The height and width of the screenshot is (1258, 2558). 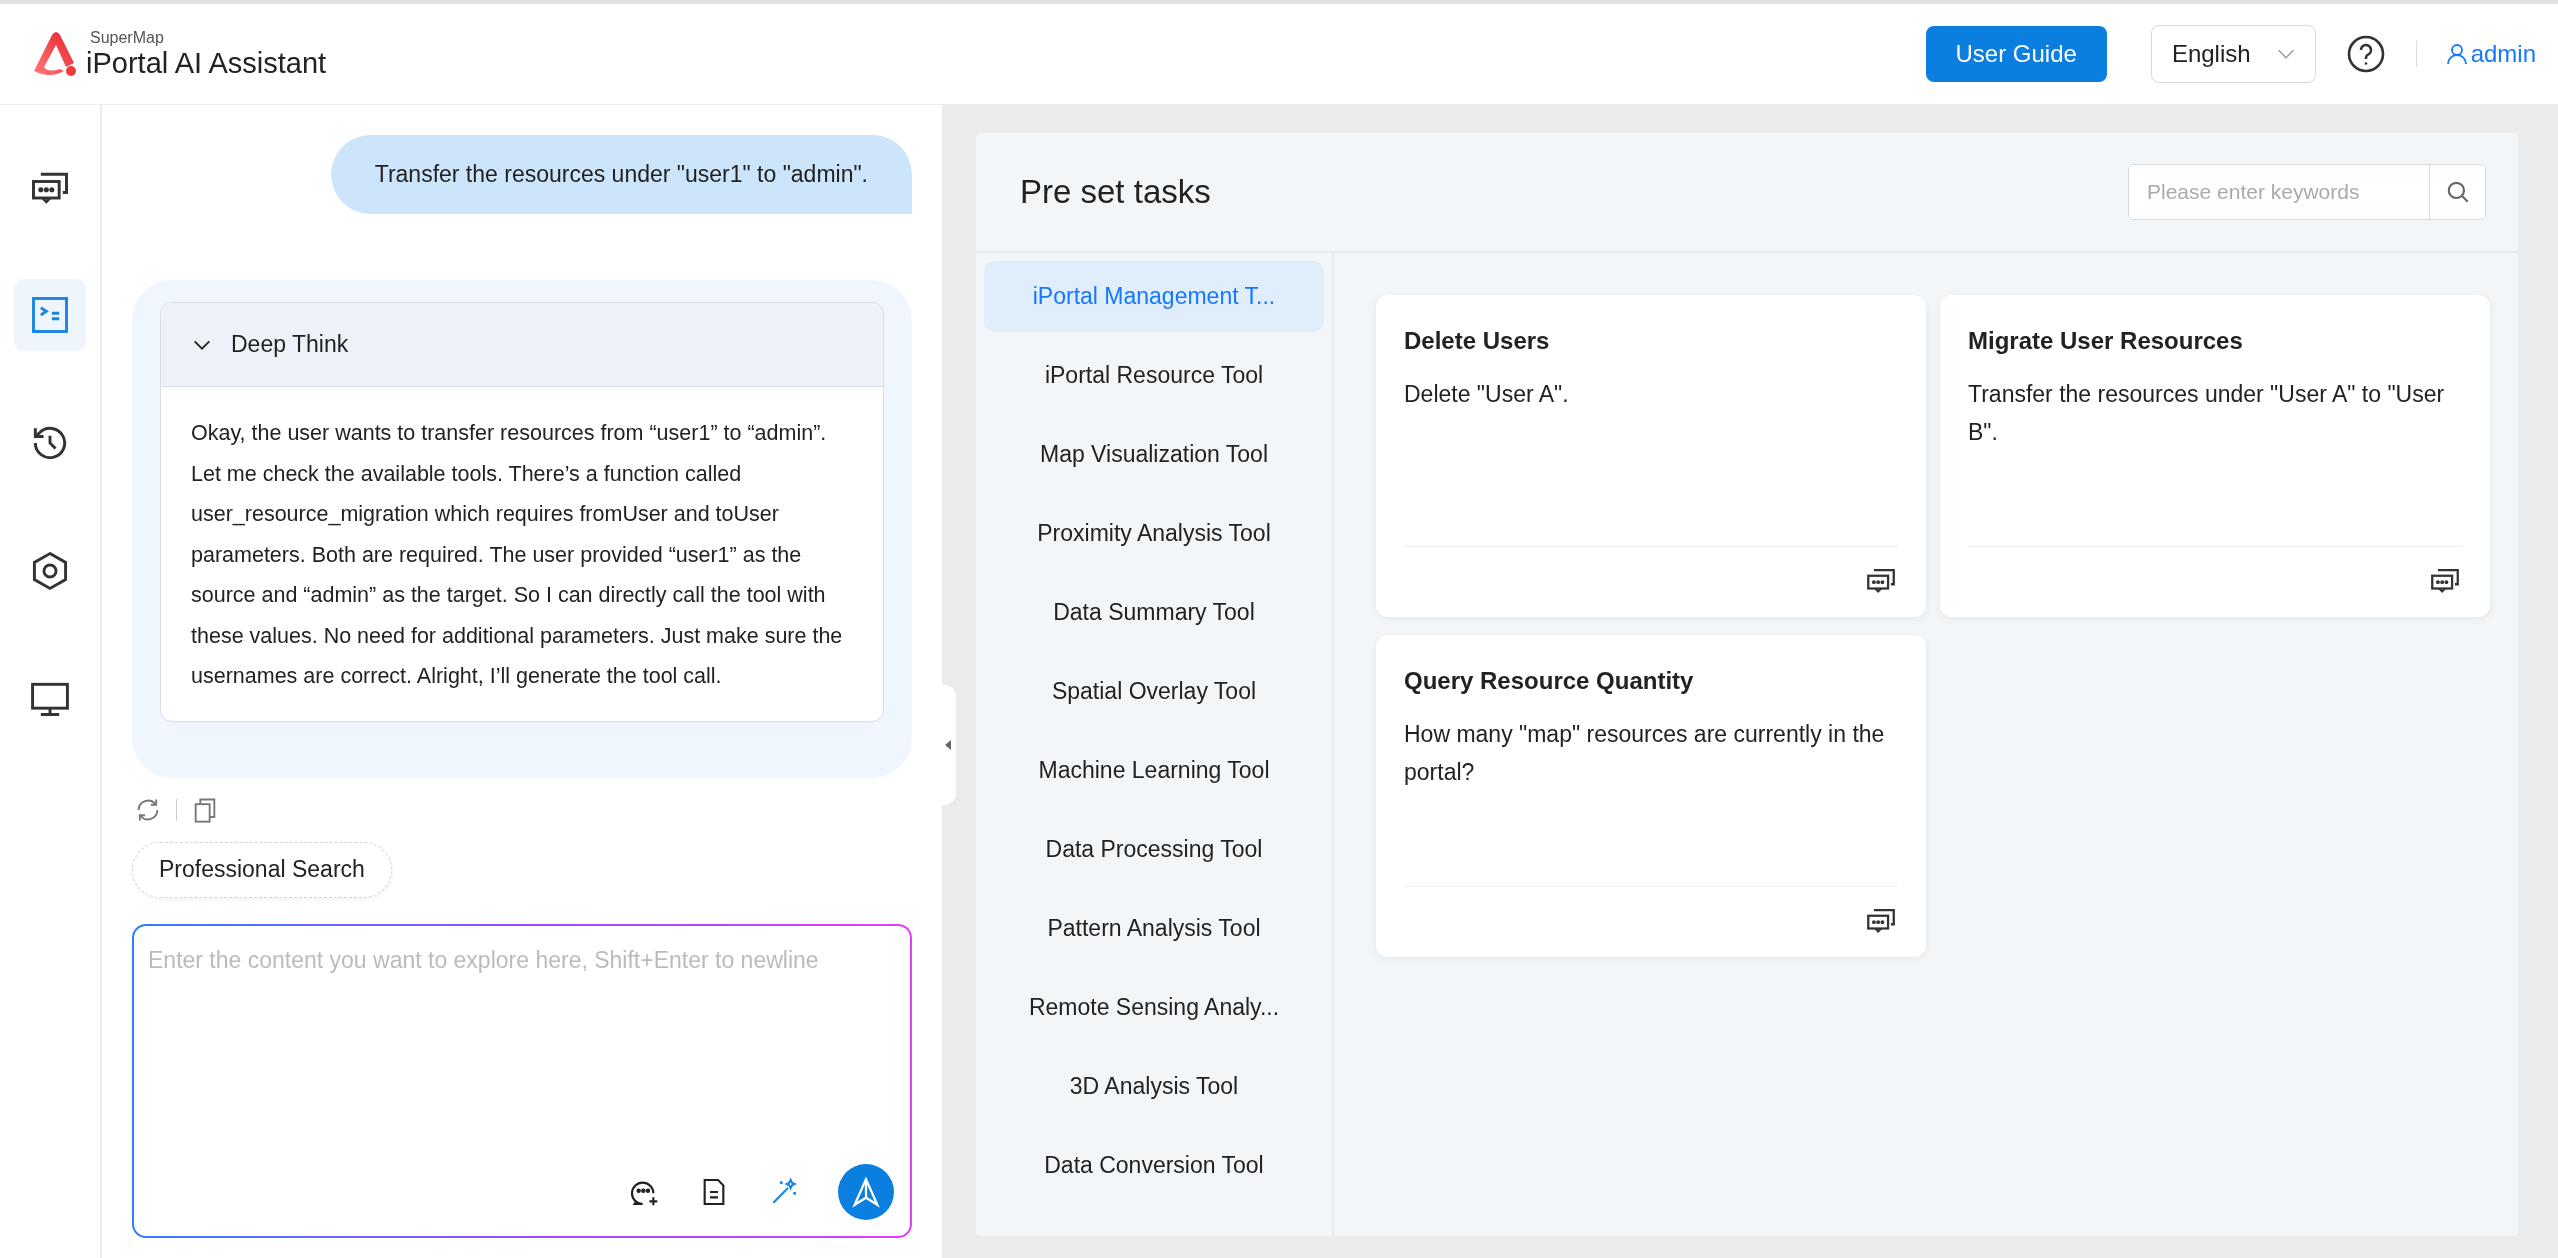 What do you see at coordinates (1154, 849) in the screenshot?
I see `category-tab: Data Processing Tool` at bounding box center [1154, 849].